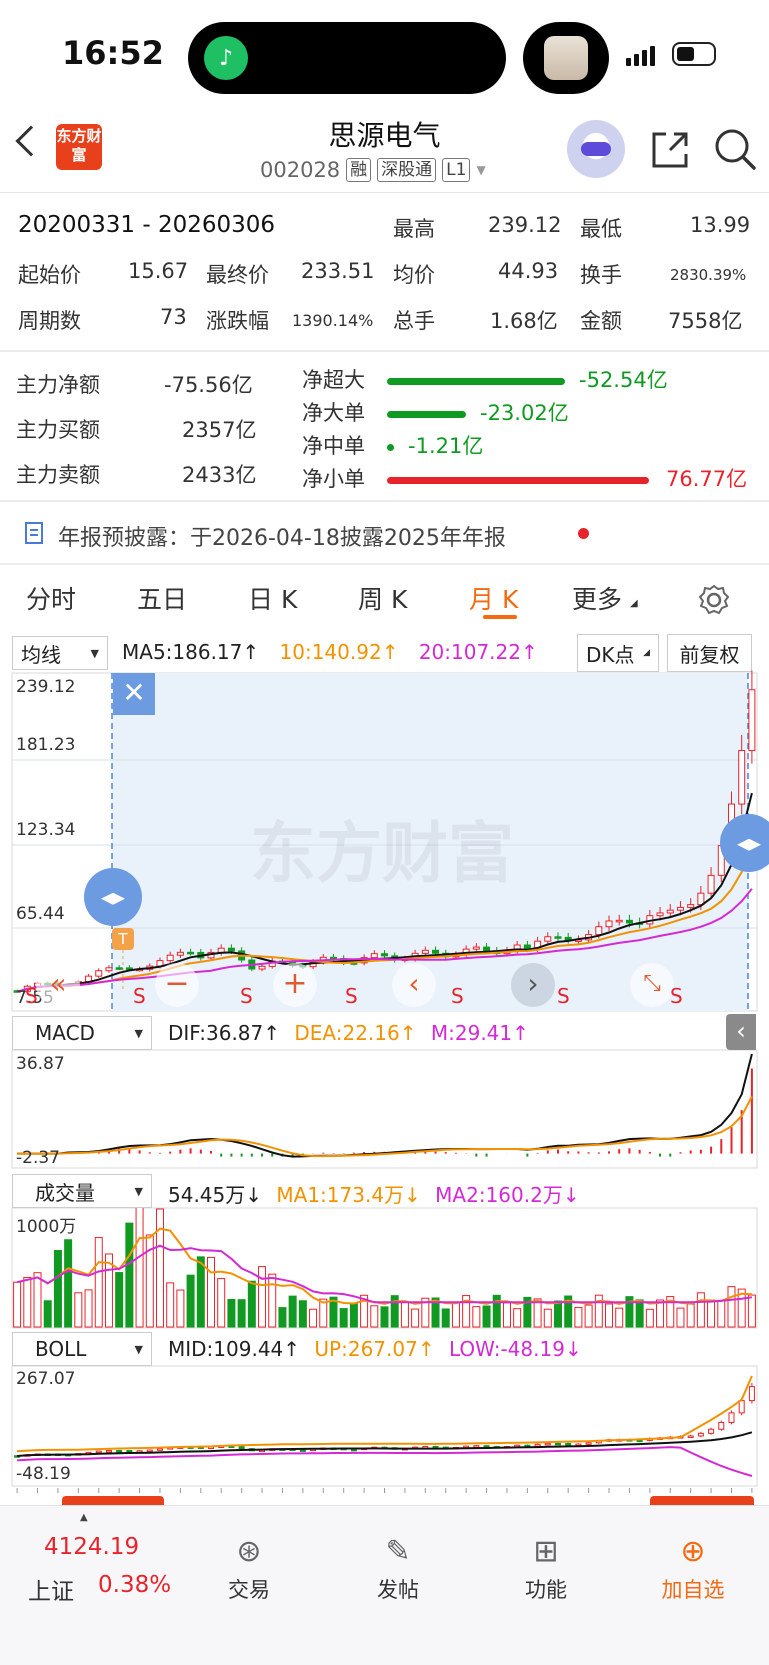 The height and width of the screenshot is (1665, 769). I want to click on nav-post: ✎ 发帖, so click(398, 1567).